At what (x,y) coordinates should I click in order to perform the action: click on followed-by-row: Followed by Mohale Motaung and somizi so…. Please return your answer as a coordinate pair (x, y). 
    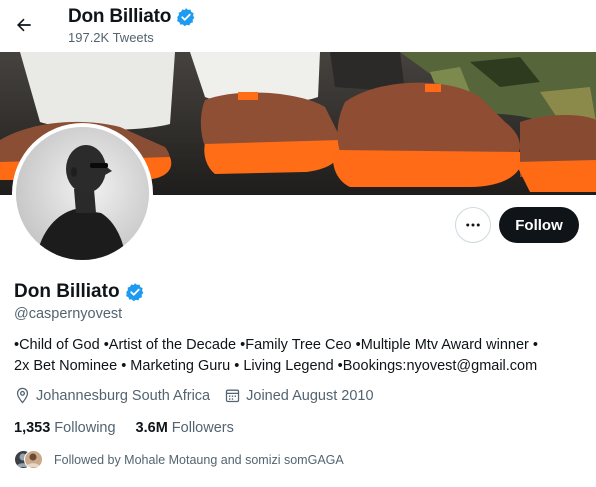
    Looking at the image, I should click on (179, 460).